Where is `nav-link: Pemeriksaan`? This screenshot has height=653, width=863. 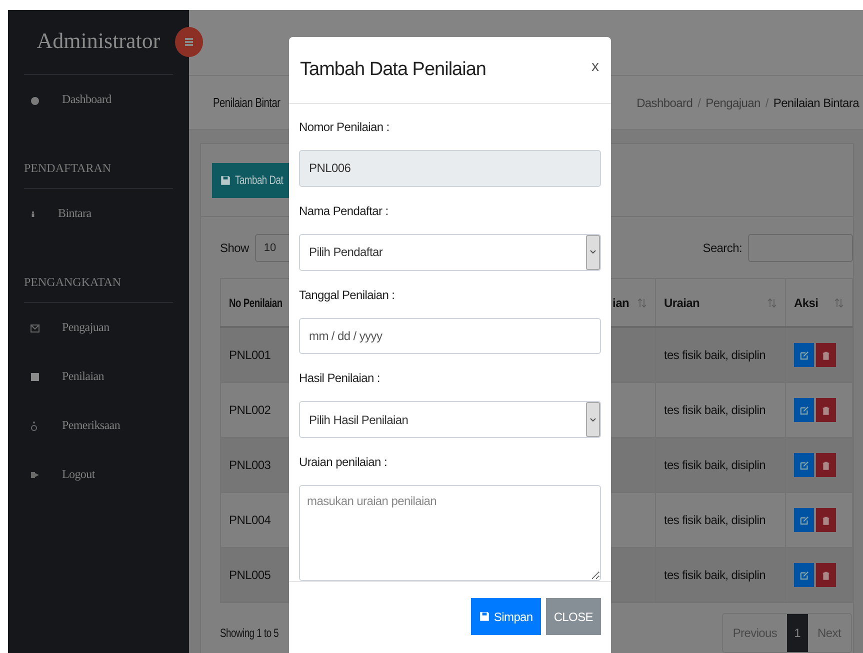
nav-link: Pemeriksaan is located at coordinates (98, 425).